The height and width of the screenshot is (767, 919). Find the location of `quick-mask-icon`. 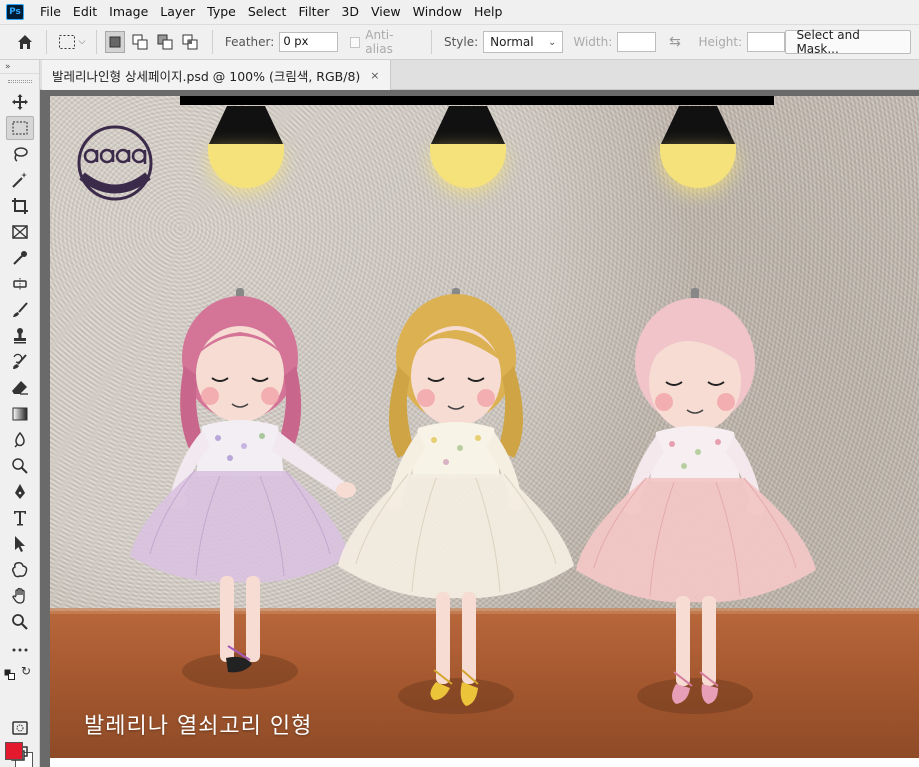

quick-mask-icon is located at coordinates (20, 728).